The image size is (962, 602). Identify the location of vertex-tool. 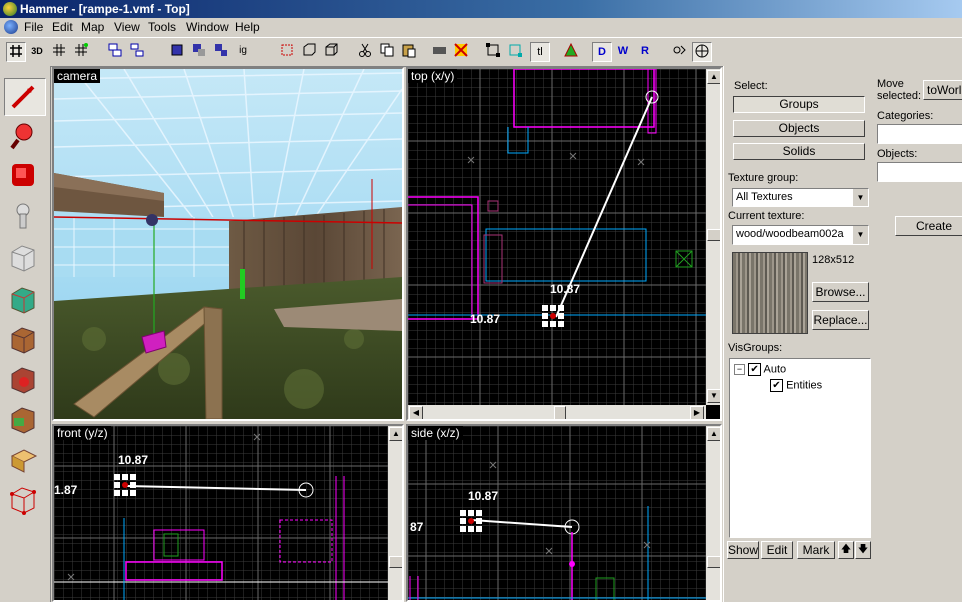
(24, 500).